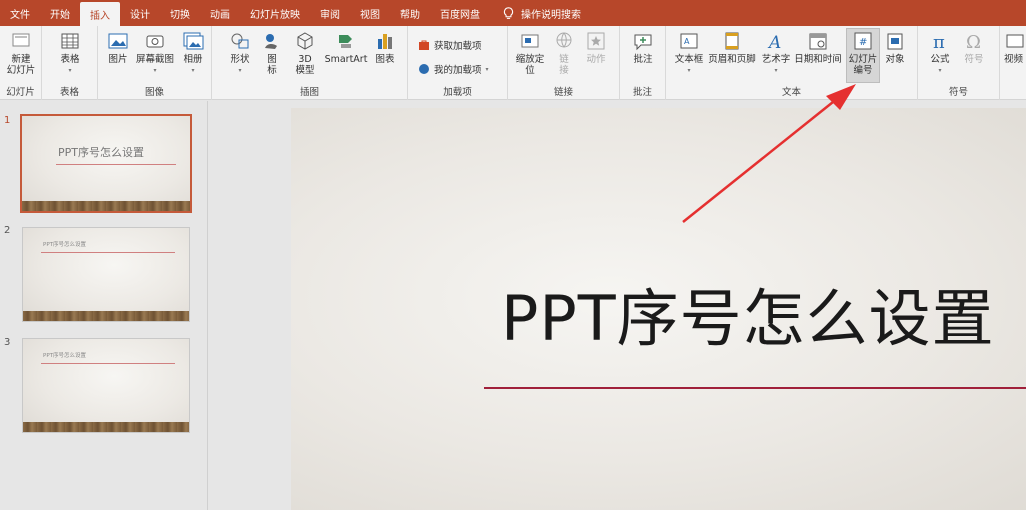 The image size is (1026, 510). I want to click on symbol-button: Ω 符号, so click(974, 47).